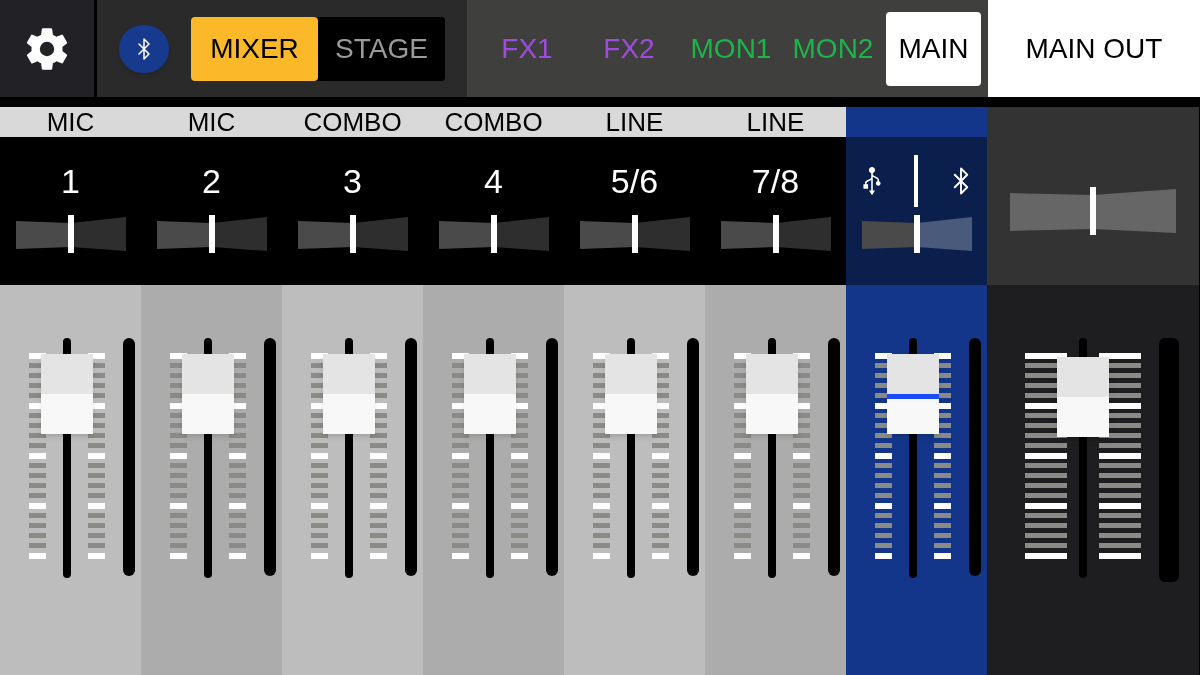 This screenshot has height=675, width=1200. What do you see at coordinates (70, 181) in the screenshot?
I see `channel-number: 1` at bounding box center [70, 181].